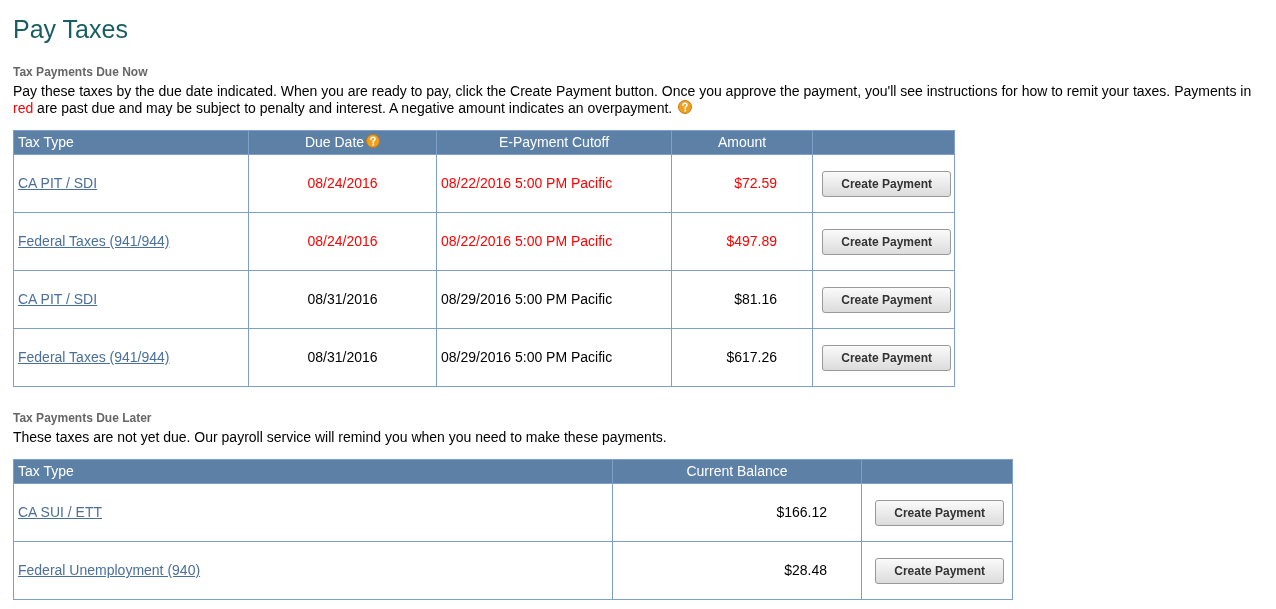 Image resolution: width=1276 pixels, height=609 pixels. Describe the element at coordinates (742, 241) in the screenshot. I see `table-cell: $497.89` at that location.